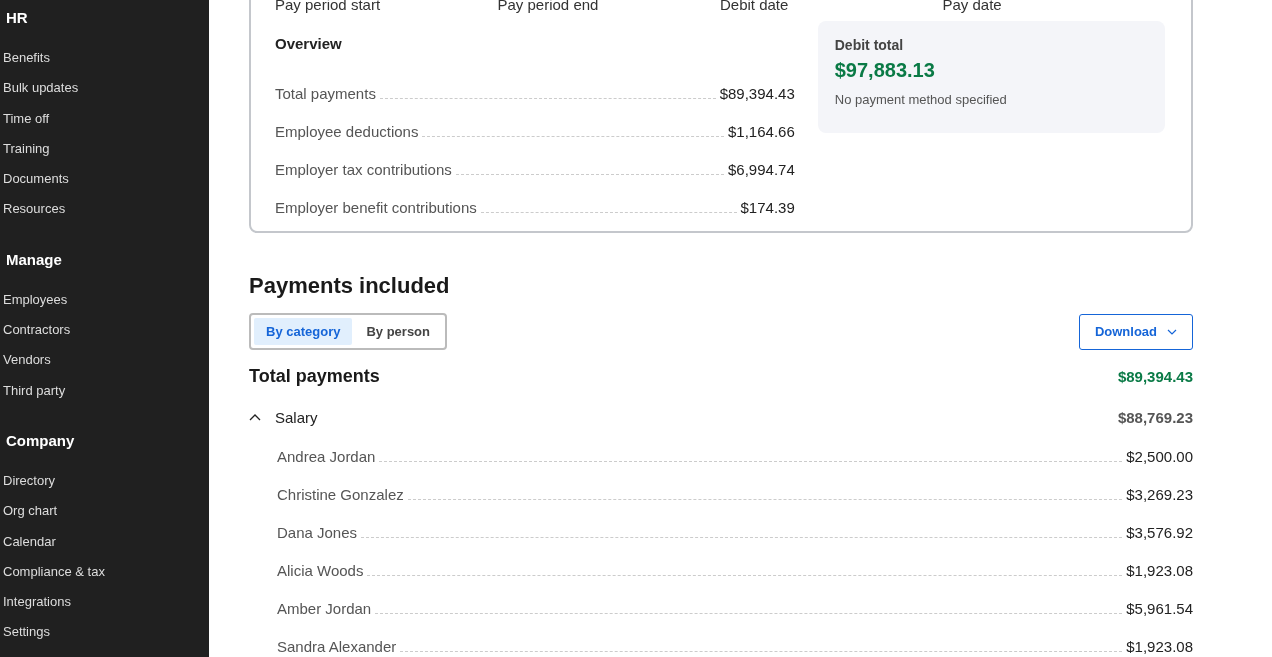  What do you see at coordinates (1155, 417) in the screenshot?
I see `group-amount: $88,769.23` at bounding box center [1155, 417].